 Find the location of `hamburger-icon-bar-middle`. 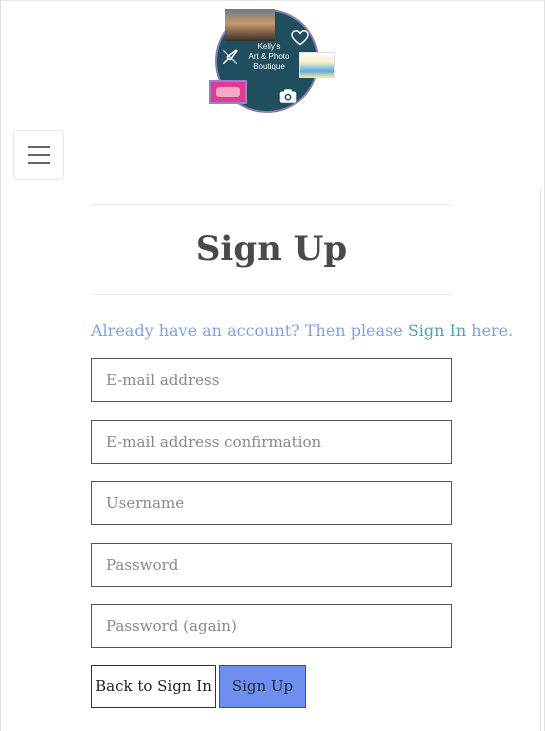

hamburger-icon-bar-middle is located at coordinates (39, 155).